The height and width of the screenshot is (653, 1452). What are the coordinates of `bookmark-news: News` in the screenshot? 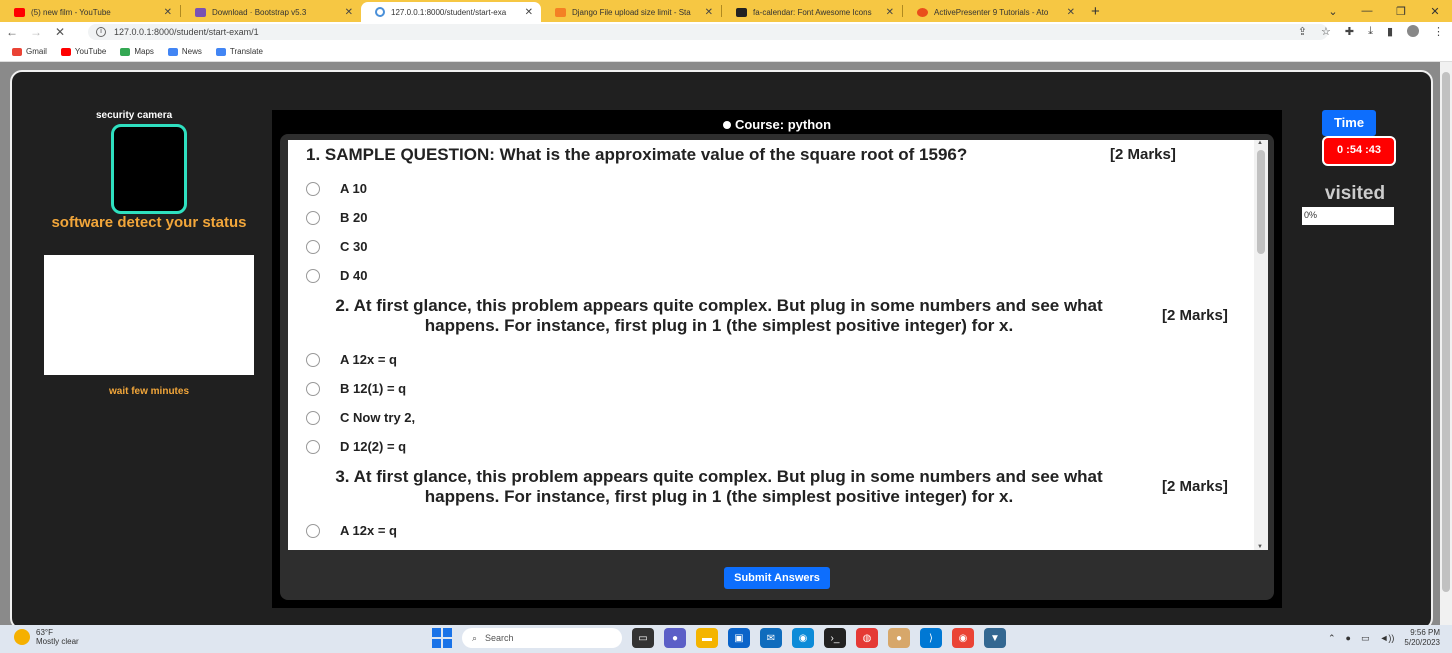 It's located at (184, 51).